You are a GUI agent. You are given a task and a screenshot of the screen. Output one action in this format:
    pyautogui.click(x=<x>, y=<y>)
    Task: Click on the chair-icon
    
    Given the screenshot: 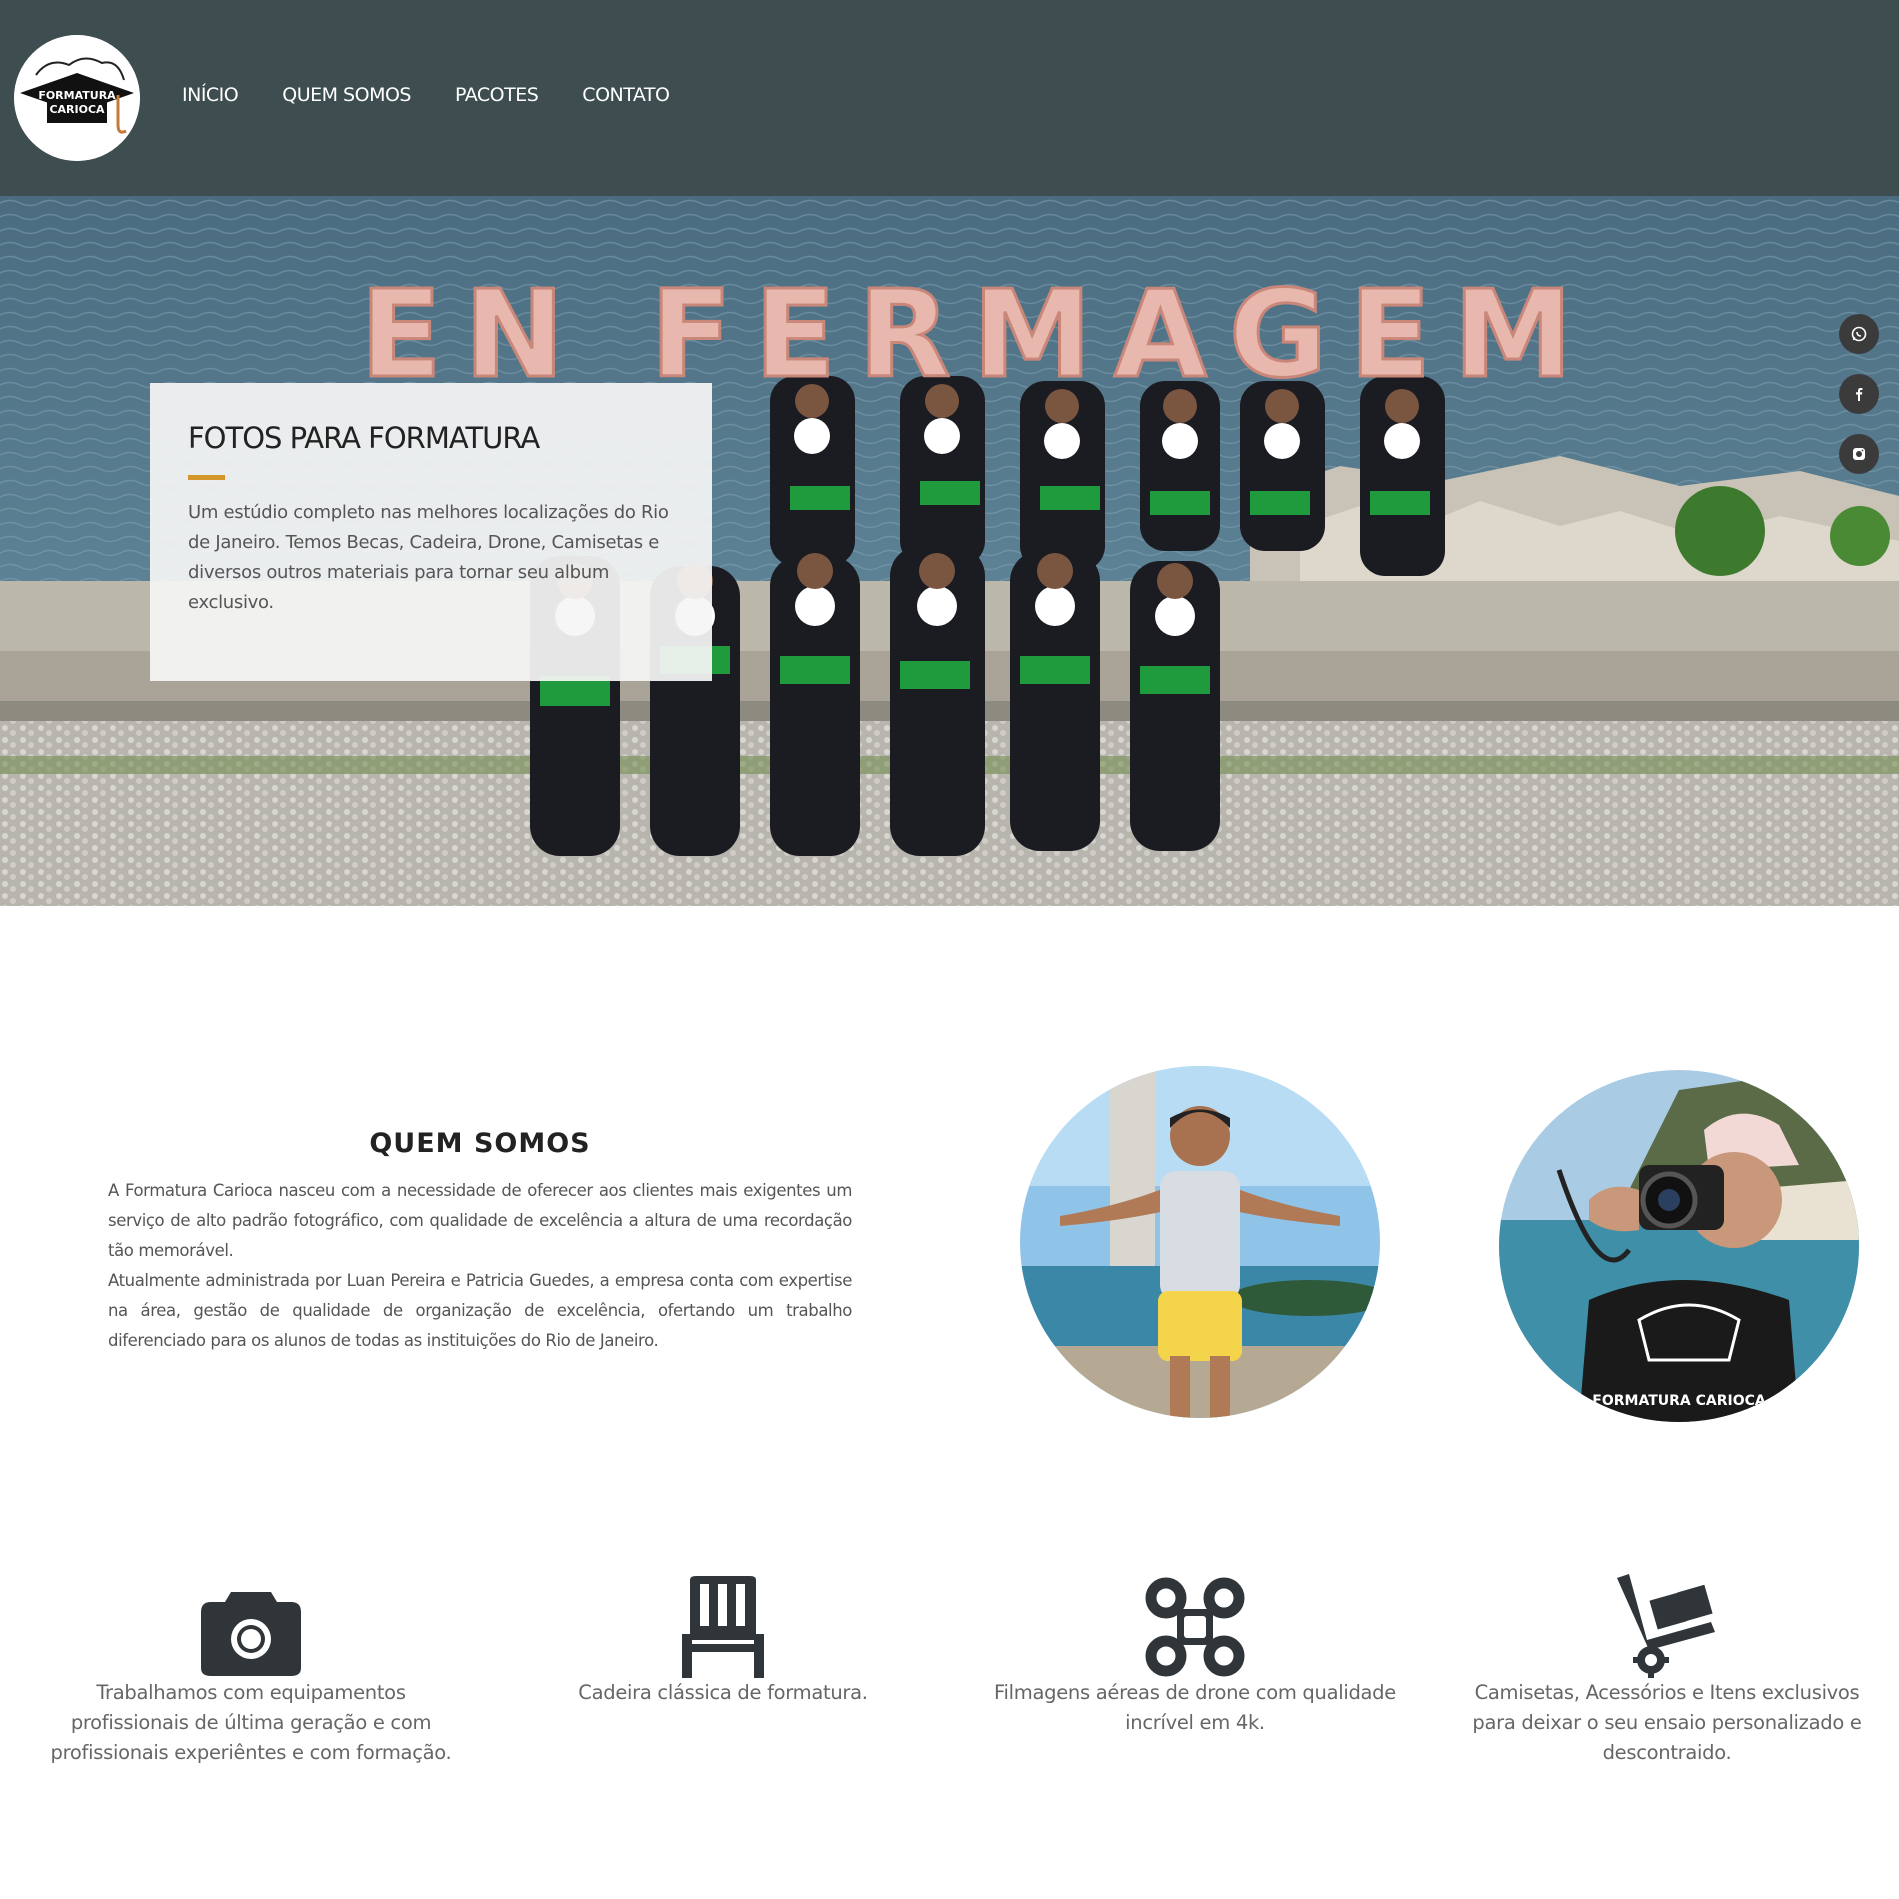 What is the action you would take?
    pyautogui.click(x=723, y=1627)
    